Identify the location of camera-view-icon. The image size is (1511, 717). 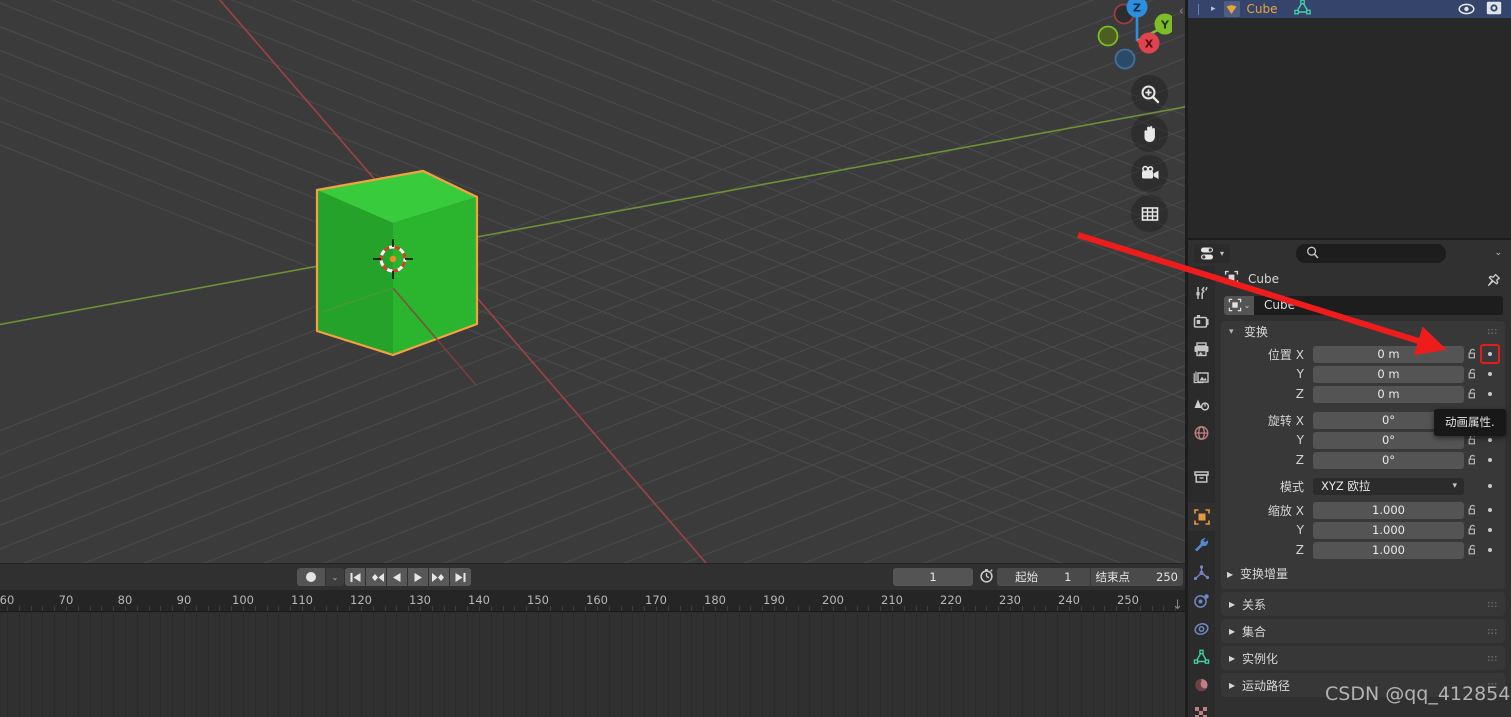
(1149, 173).